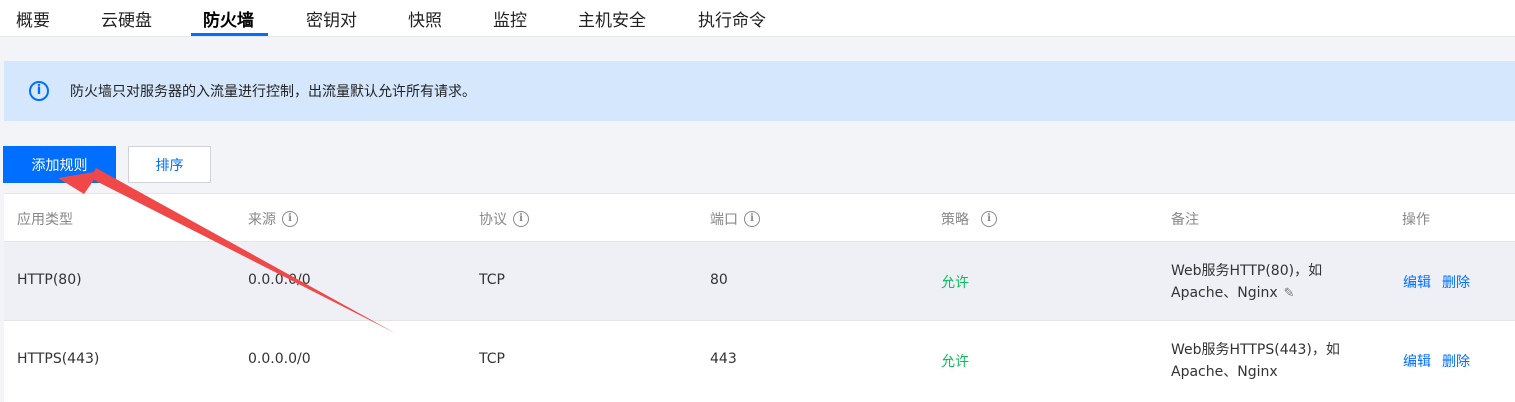 This screenshot has width=1515, height=402. I want to click on header-note: 备注, so click(1185, 220).